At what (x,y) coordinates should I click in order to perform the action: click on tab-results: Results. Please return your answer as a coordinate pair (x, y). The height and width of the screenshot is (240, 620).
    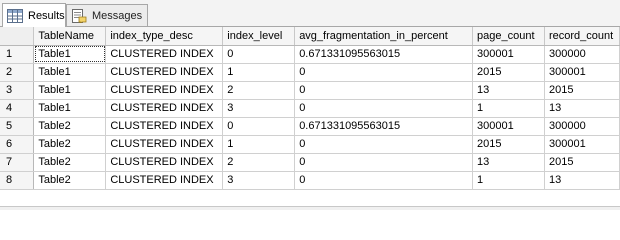
    Looking at the image, I should click on (34, 15).